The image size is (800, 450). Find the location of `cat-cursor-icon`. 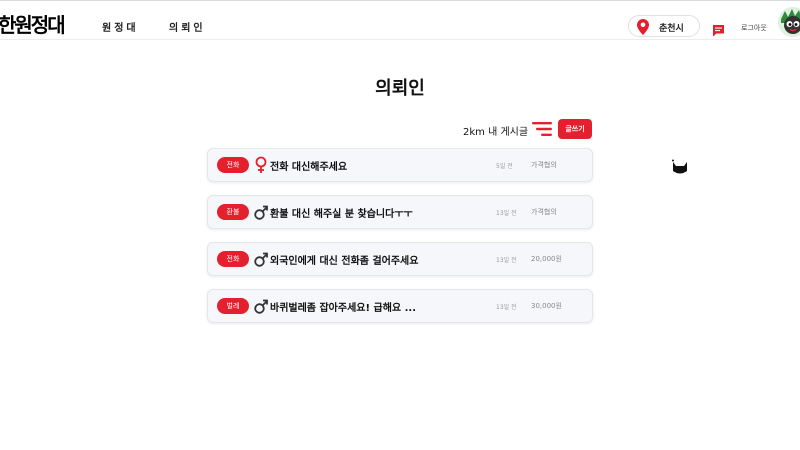

cat-cursor-icon is located at coordinates (680, 167).